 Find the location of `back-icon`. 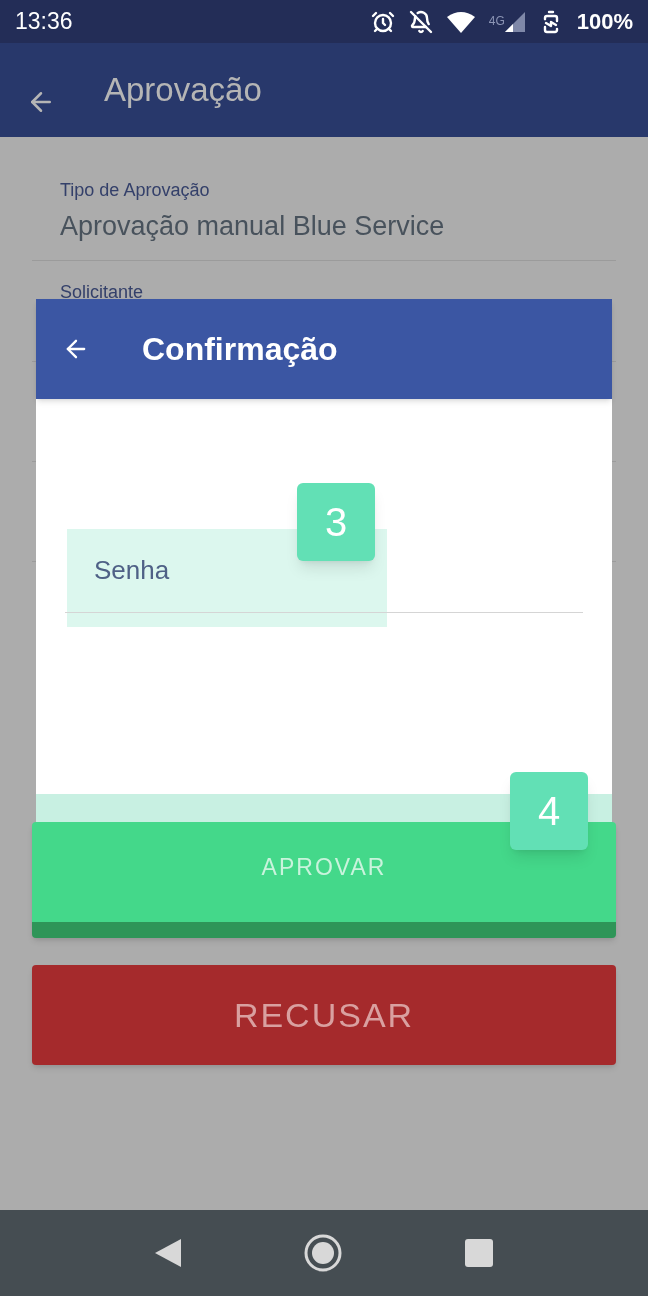

back-icon is located at coordinates (168, 1253).